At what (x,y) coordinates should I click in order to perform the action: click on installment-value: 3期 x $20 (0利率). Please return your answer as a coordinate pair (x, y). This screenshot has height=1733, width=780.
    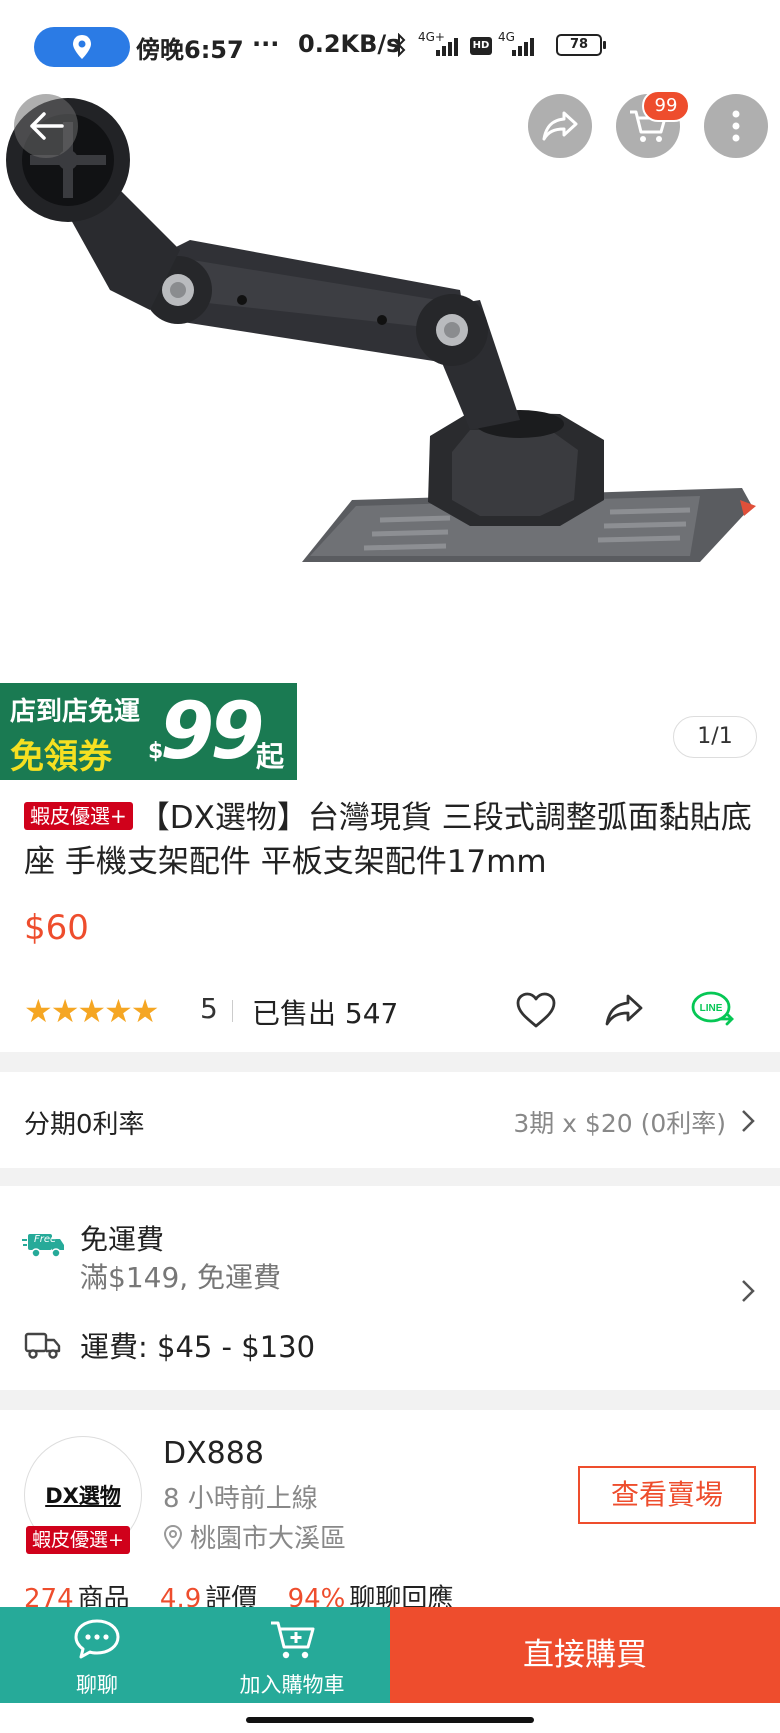
    Looking at the image, I should click on (619, 1123).